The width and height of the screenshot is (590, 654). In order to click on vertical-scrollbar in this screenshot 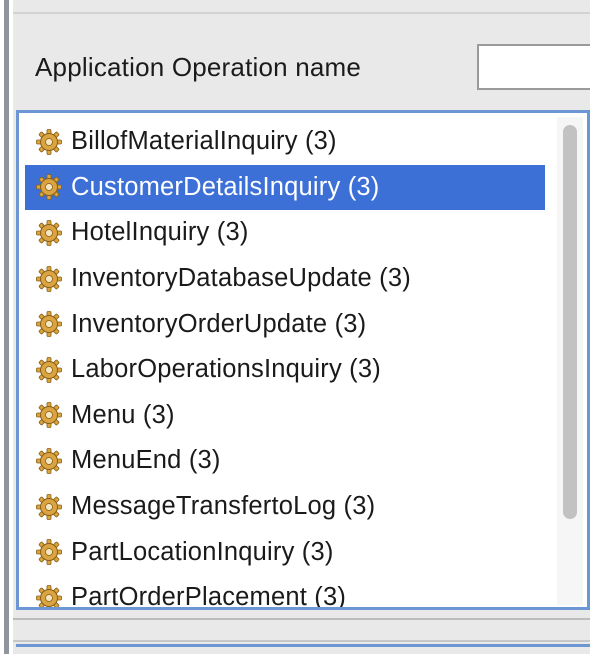, I will do `click(570, 361)`.